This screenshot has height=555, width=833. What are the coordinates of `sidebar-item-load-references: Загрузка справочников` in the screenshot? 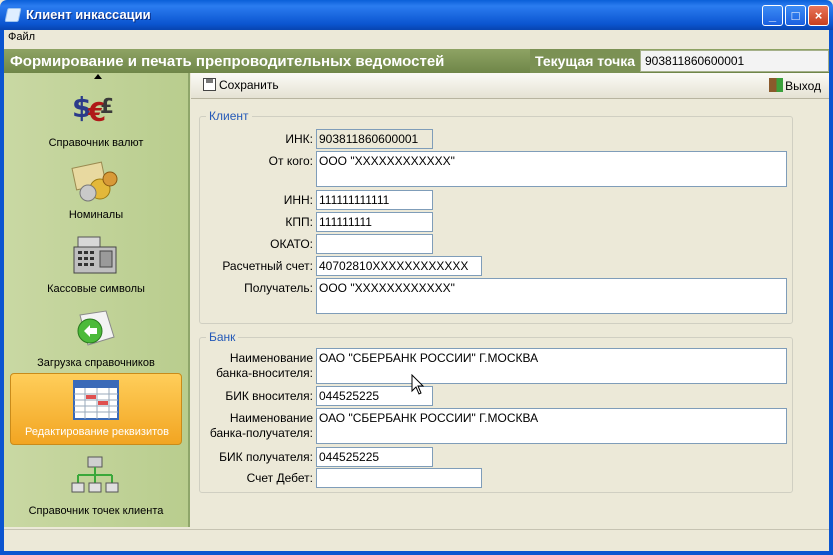 It's located at (96, 339).